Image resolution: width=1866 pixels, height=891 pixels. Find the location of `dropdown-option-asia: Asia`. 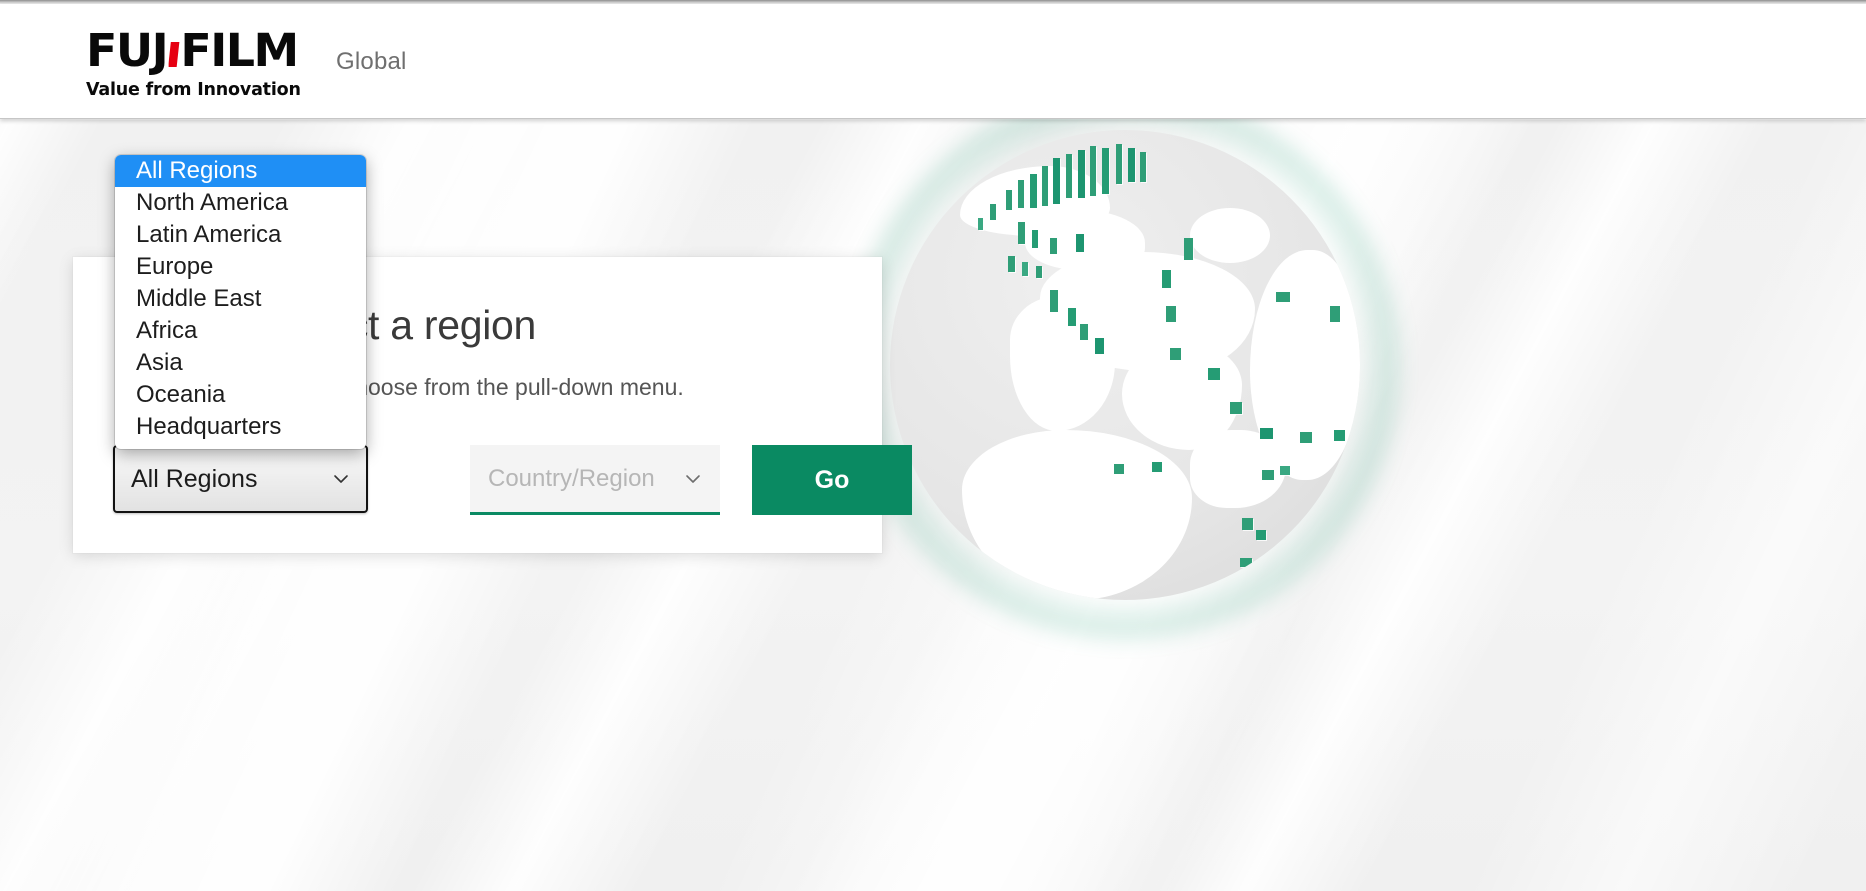

dropdown-option-asia: Asia is located at coordinates (240, 363).